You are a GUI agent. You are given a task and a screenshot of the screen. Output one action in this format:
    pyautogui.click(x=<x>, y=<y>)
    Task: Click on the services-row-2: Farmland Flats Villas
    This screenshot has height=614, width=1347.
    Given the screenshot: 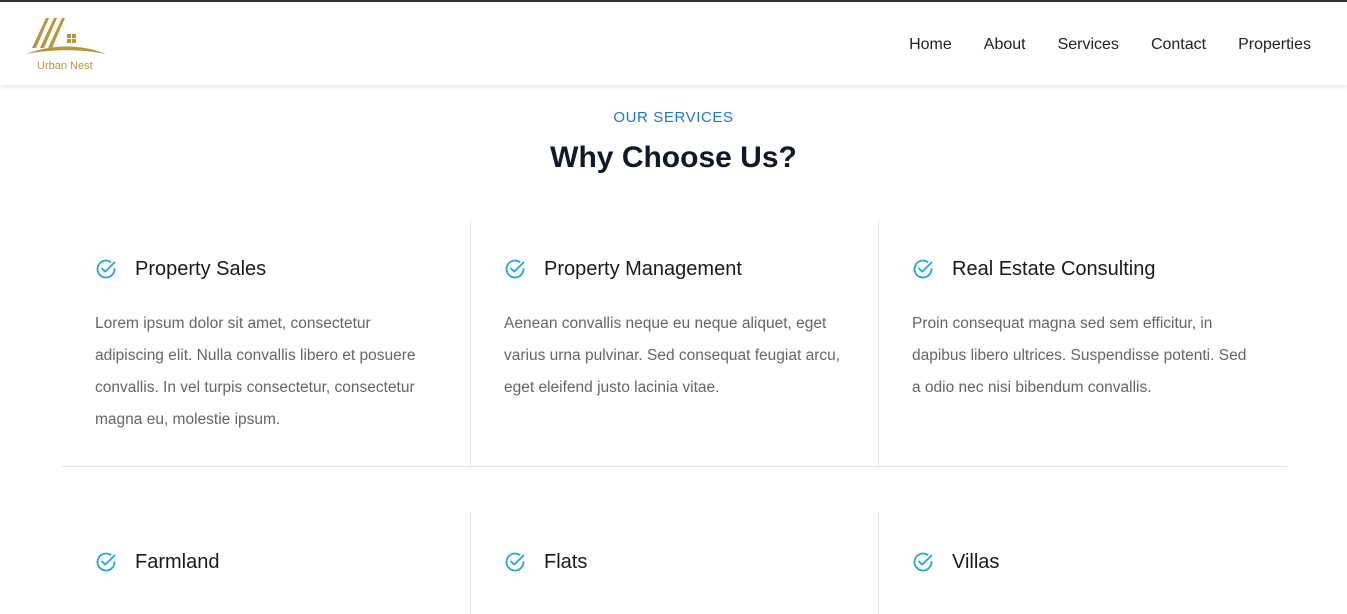 What is the action you would take?
    pyautogui.click(x=674, y=564)
    